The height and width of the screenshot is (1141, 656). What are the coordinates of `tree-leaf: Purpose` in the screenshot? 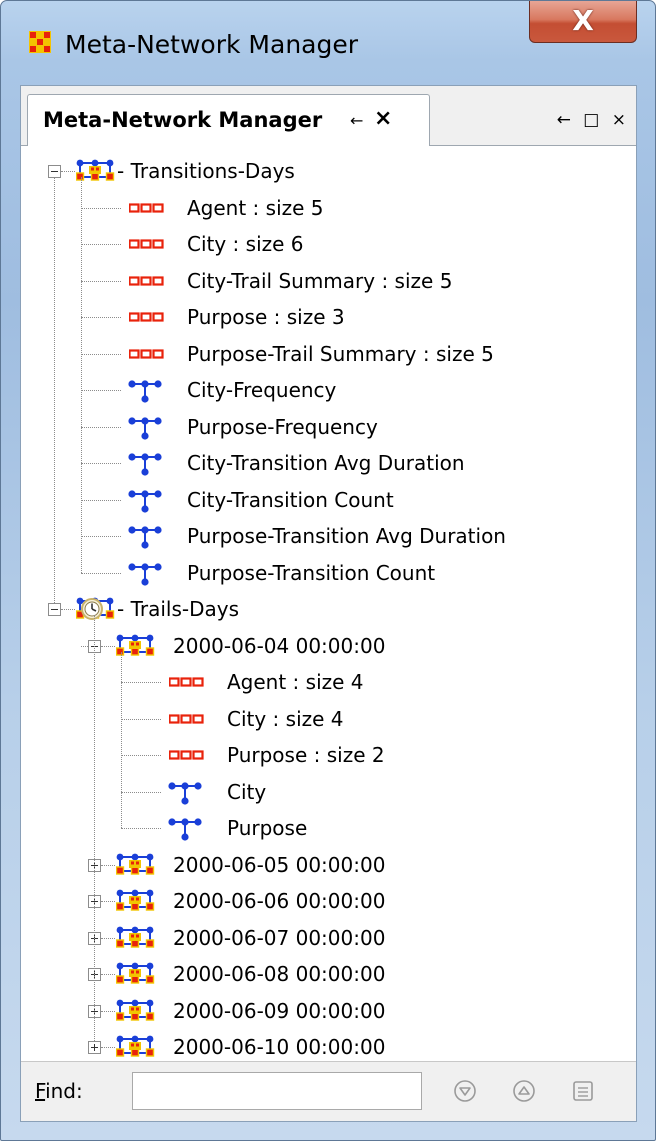 It's located at (267, 828).